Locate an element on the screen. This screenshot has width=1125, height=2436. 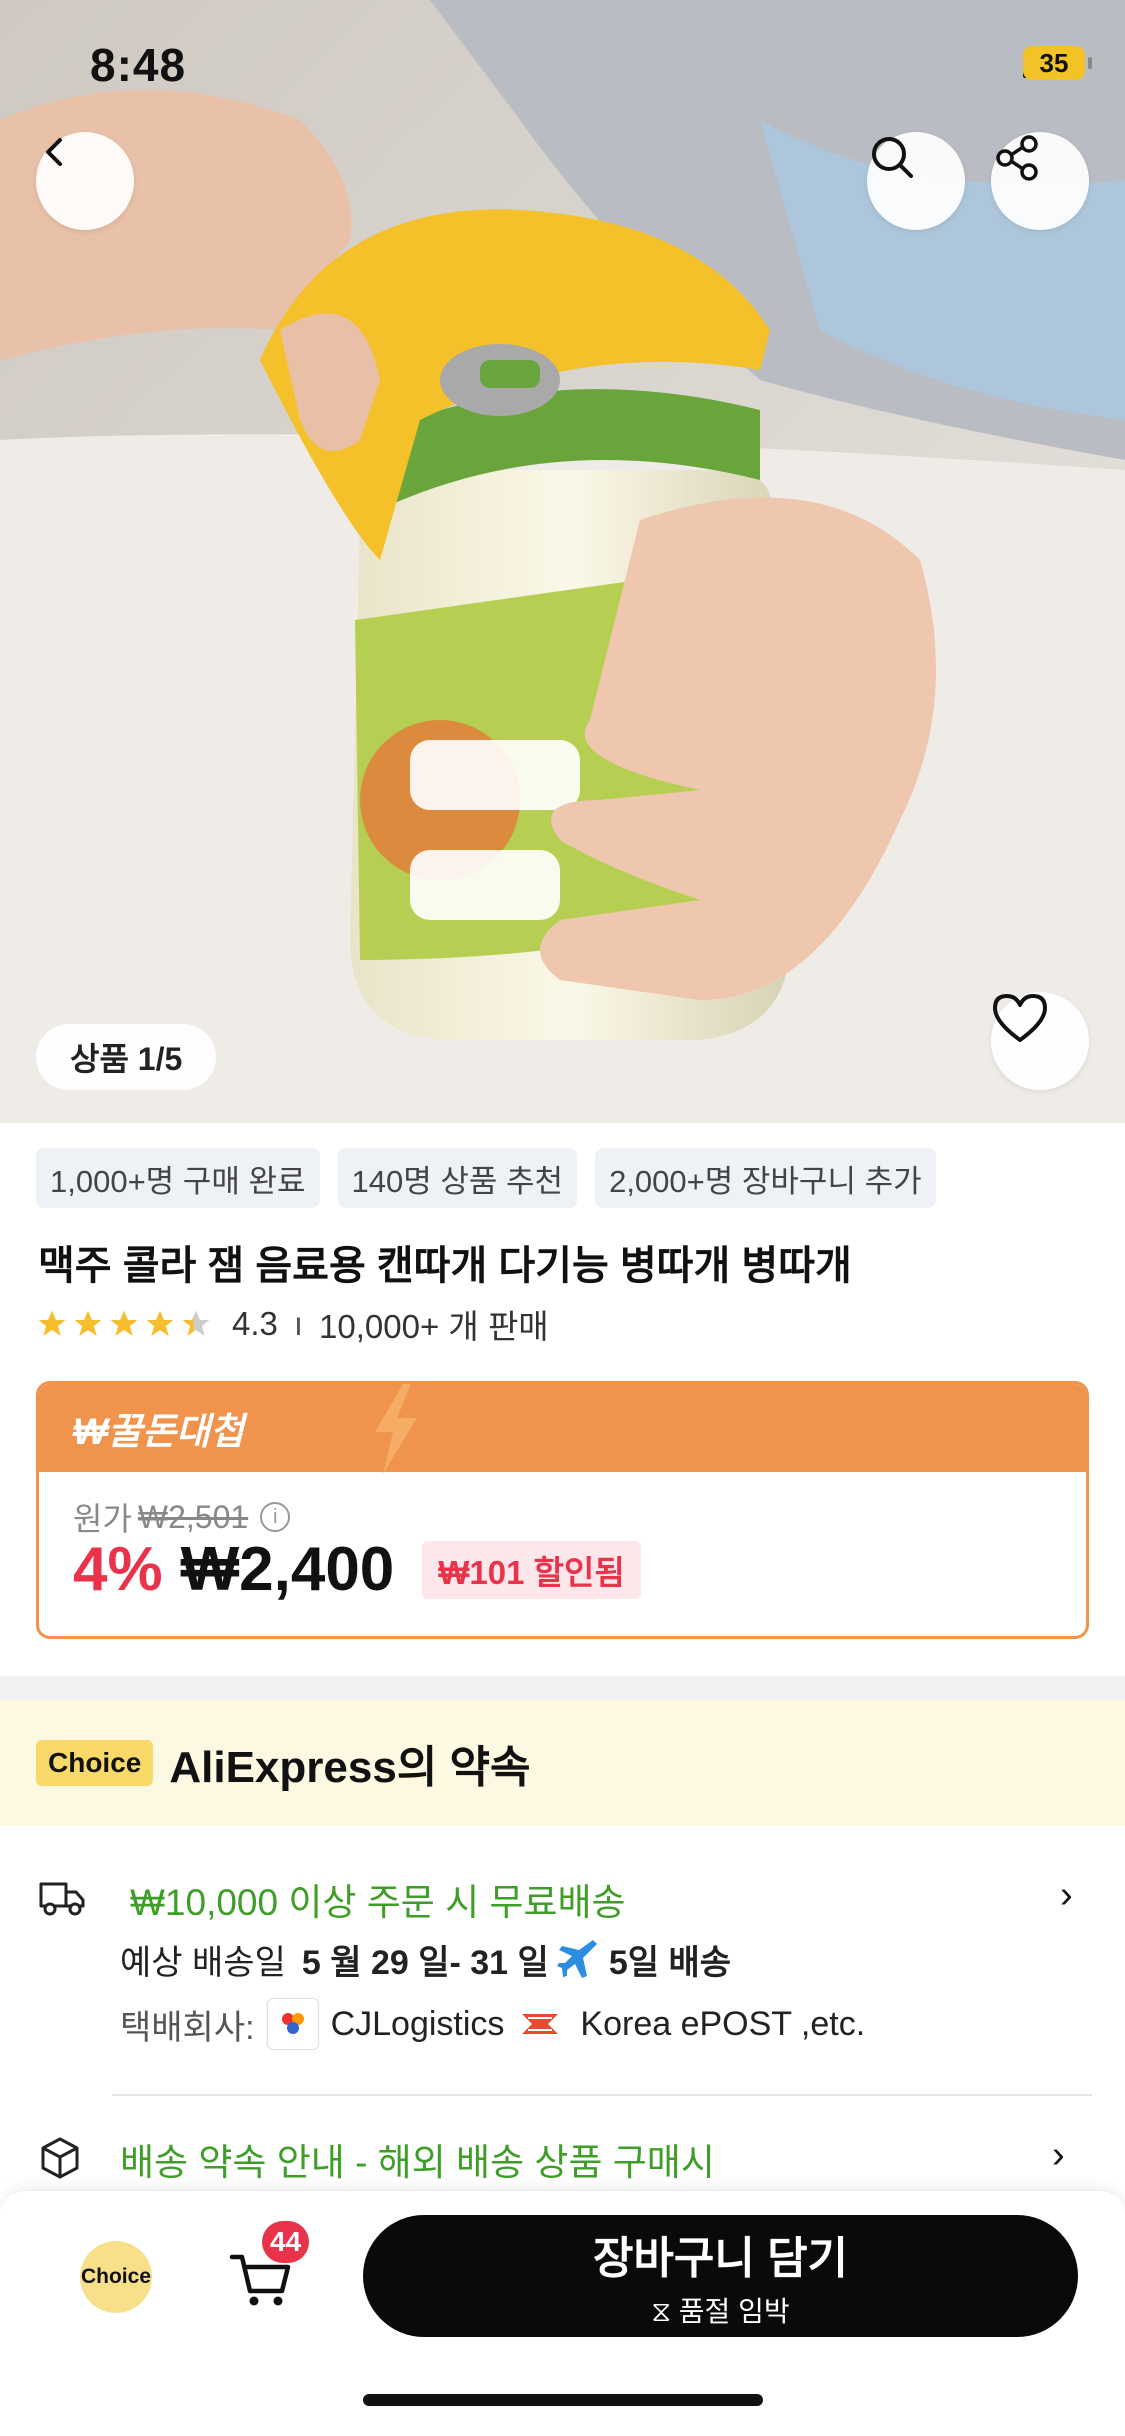
status-time: 8:48 is located at coordinates (138, 65).